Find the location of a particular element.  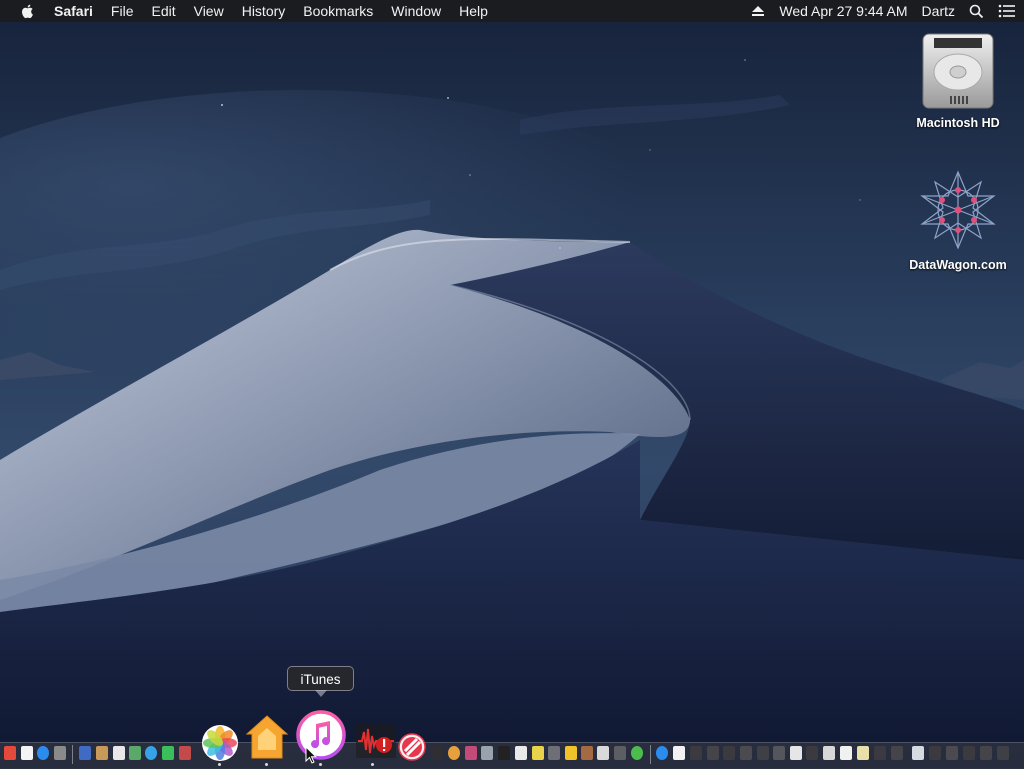

white-doc-icon is located at coordinates (521, 753).